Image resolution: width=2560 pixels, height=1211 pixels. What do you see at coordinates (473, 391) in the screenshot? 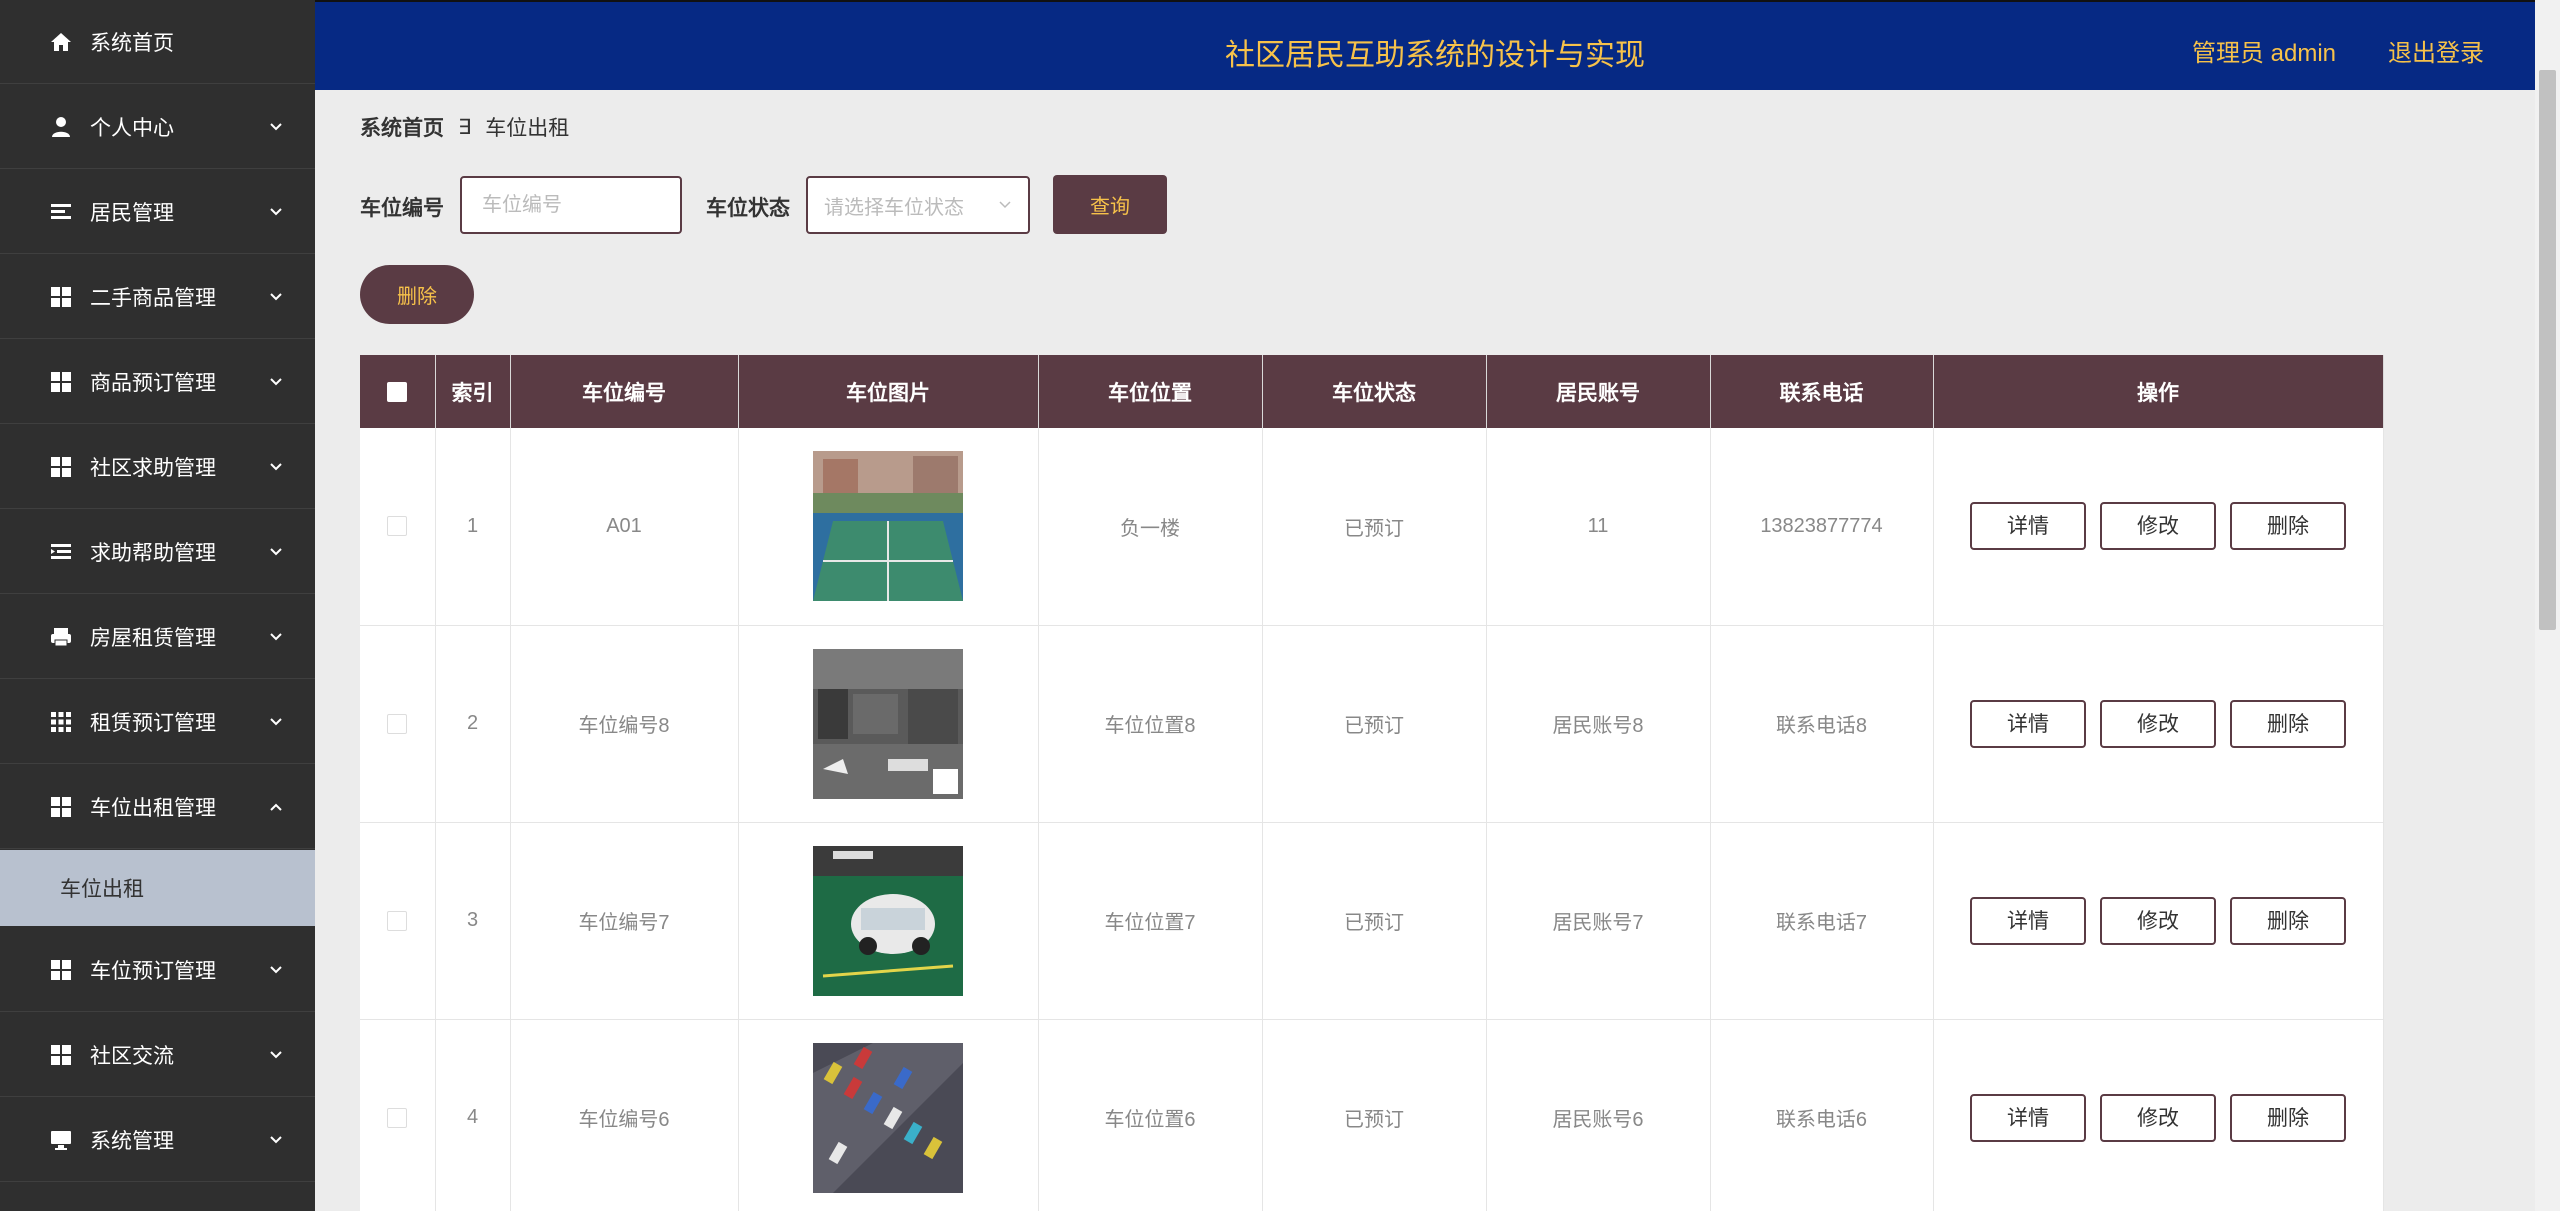
I see `column-header: 索引` at bounding box center [473, 391].